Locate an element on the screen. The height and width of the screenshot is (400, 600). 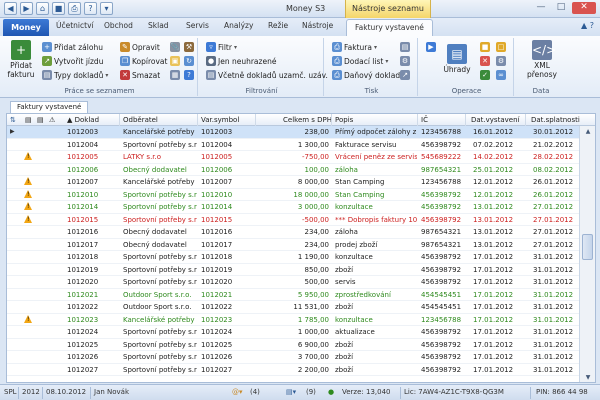
document-tab-faktury: Faktury vystavené is located at coordinates (49, 107).